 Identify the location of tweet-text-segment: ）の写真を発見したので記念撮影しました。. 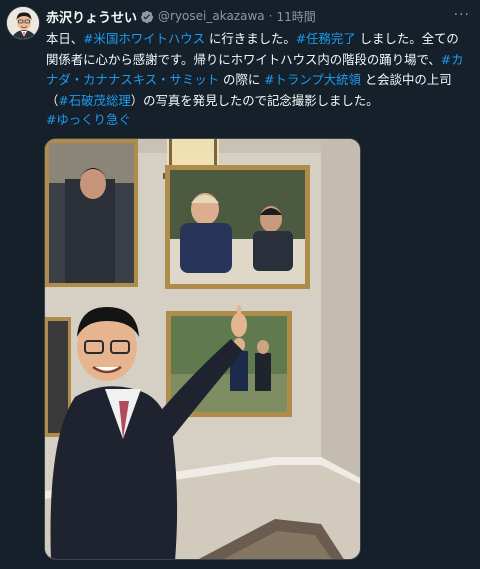
(254, 100).